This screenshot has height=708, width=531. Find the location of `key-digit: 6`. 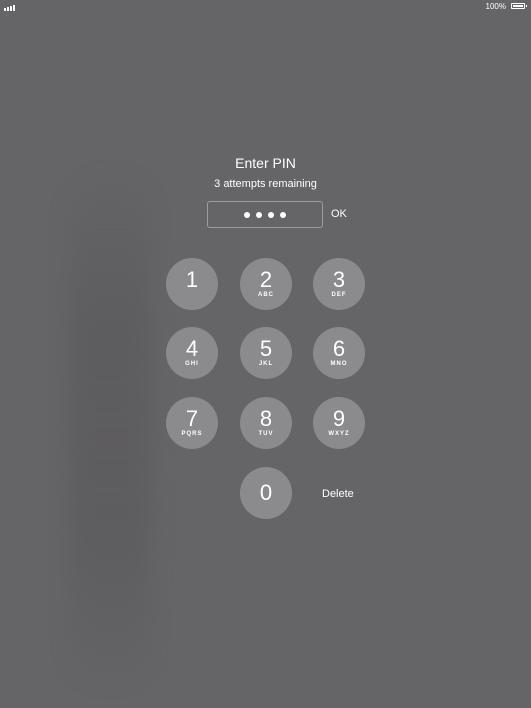

key-digit: 6 is located at coordinates (339, 348).